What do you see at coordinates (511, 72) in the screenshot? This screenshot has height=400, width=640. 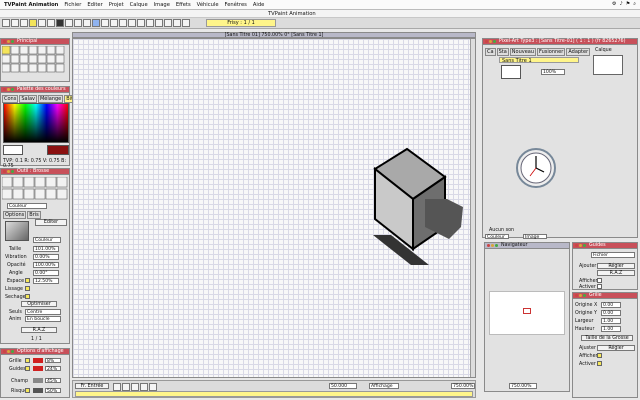 I see `layer-thumbnail` at bounding box center [511, 72].